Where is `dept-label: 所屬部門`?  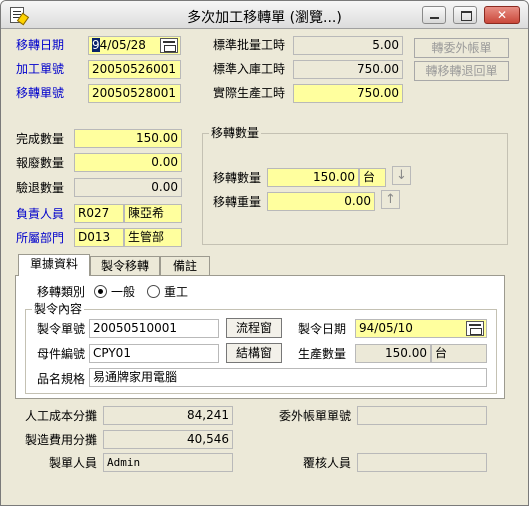 dept-label: 所屬部門 is located at coordinates (40, 238).